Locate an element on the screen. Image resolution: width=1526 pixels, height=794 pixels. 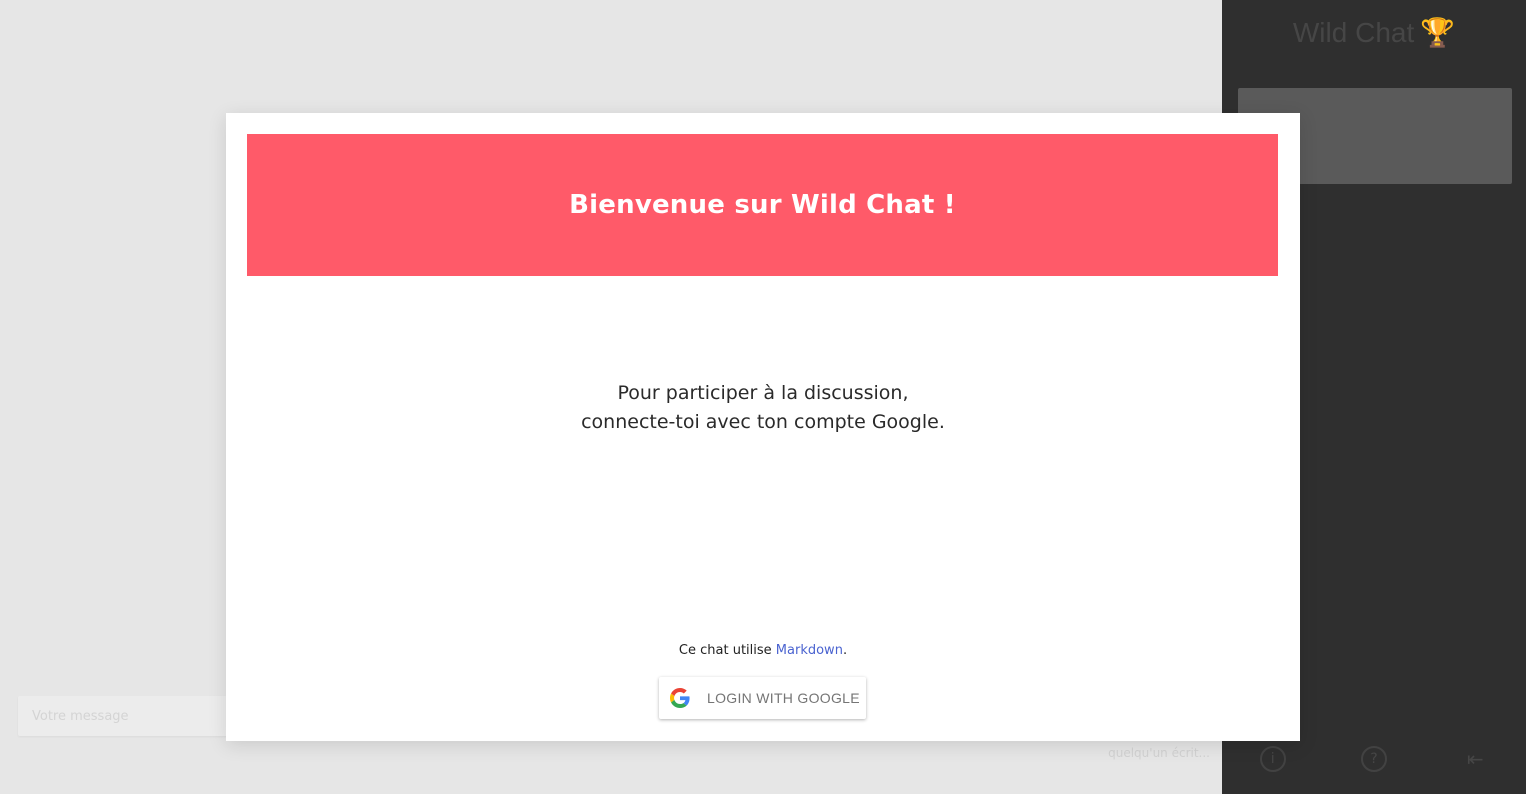
login-with-google-button: LOGIN WITH GOOGLE is located at coordinates (762, 698).